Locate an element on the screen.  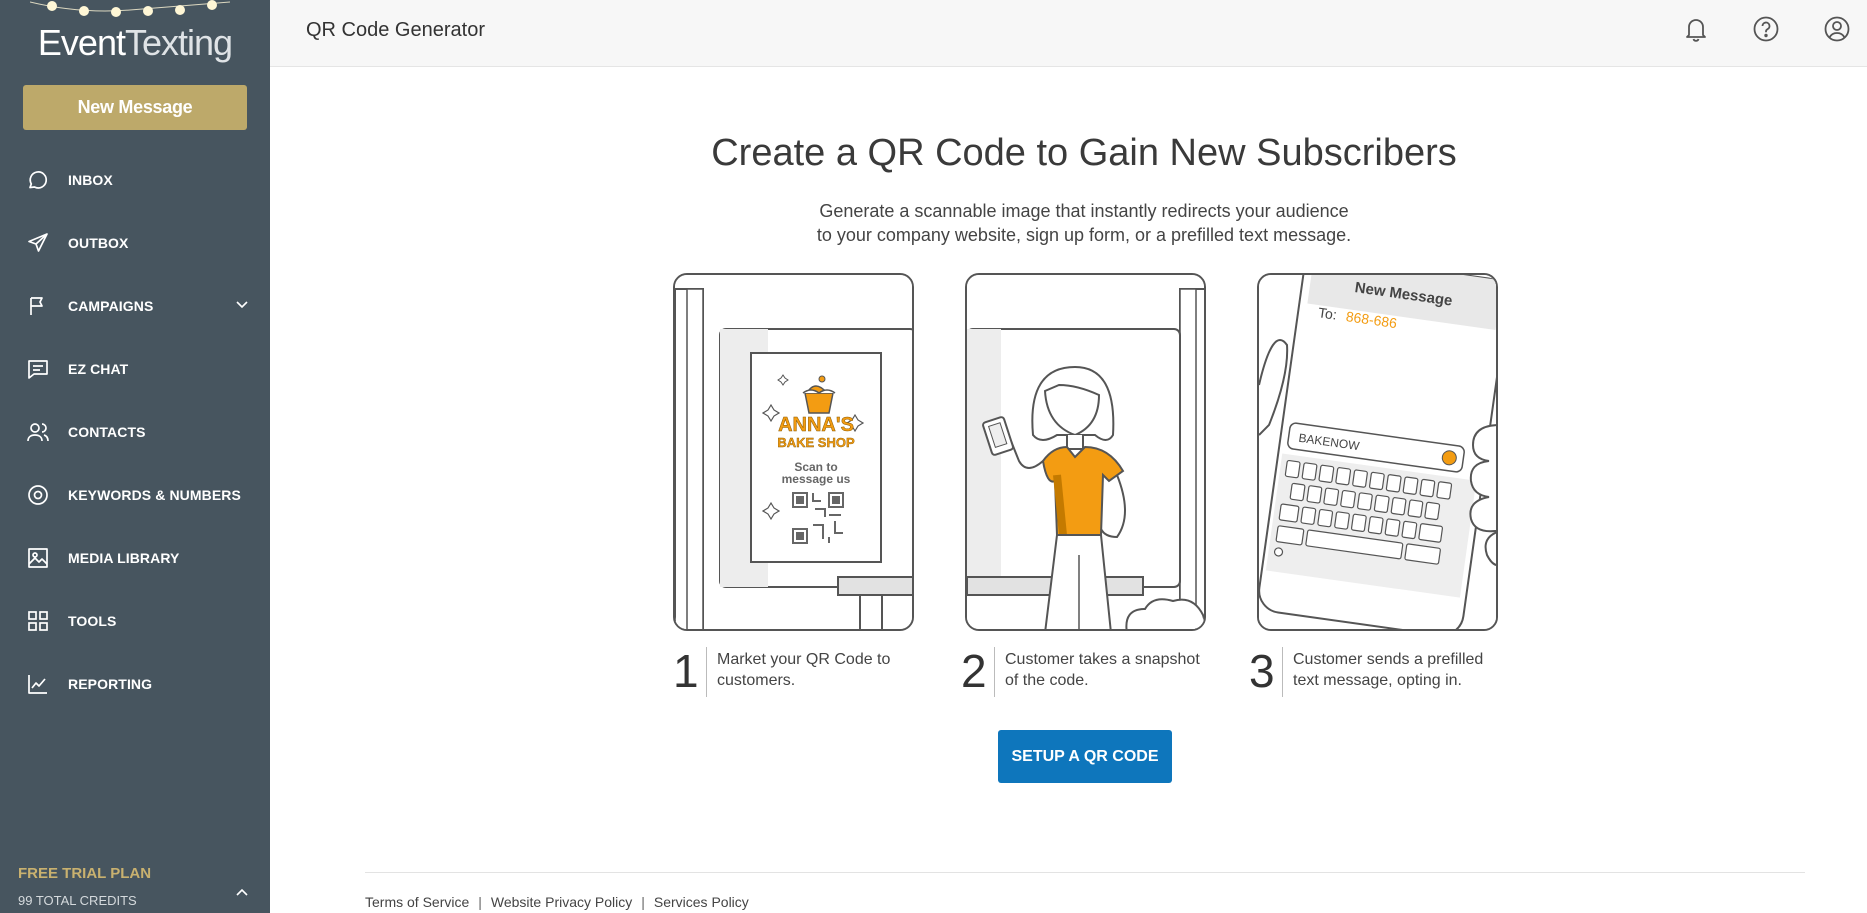
step-1: 1 Market your QR Code to customers. is located at coordinates (781, 672).